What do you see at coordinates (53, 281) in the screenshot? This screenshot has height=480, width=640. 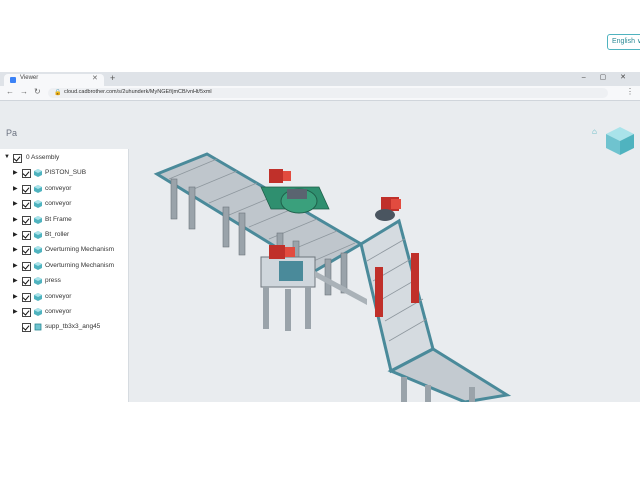 I see `tree-item-label: press` at bounding box center [53, 281].